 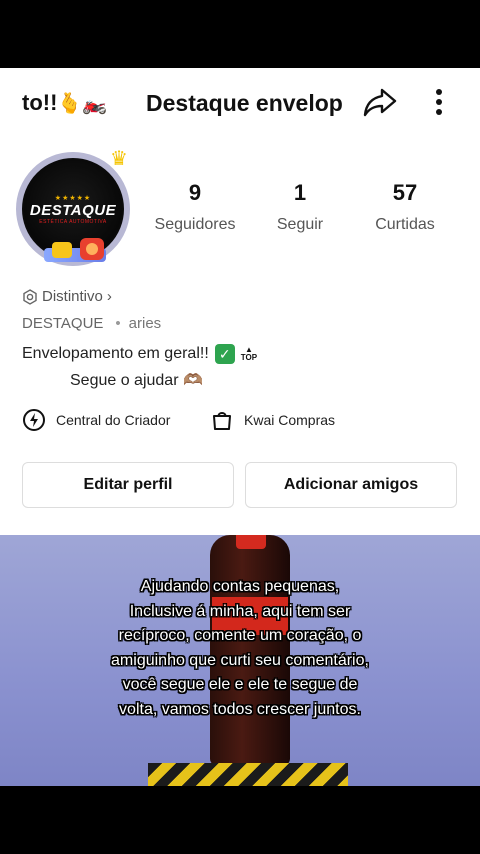 I want to click on profile-tags: DESTAQUE • aries, so click(x=91, y=323).